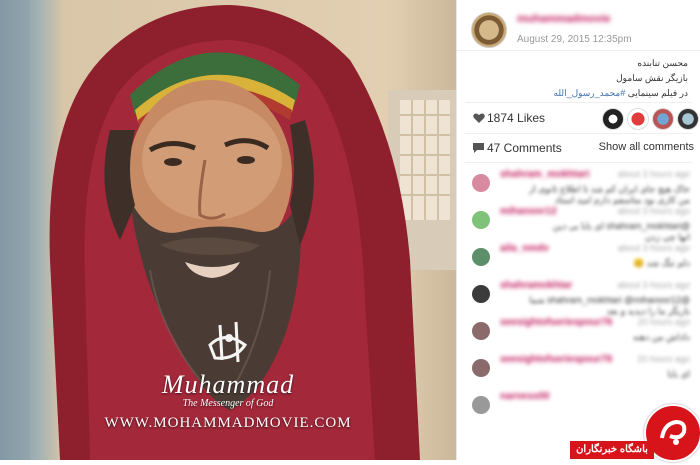 The image size is (700, 465). I want to click on comment-username: mihanoor12, so click(528, 211).